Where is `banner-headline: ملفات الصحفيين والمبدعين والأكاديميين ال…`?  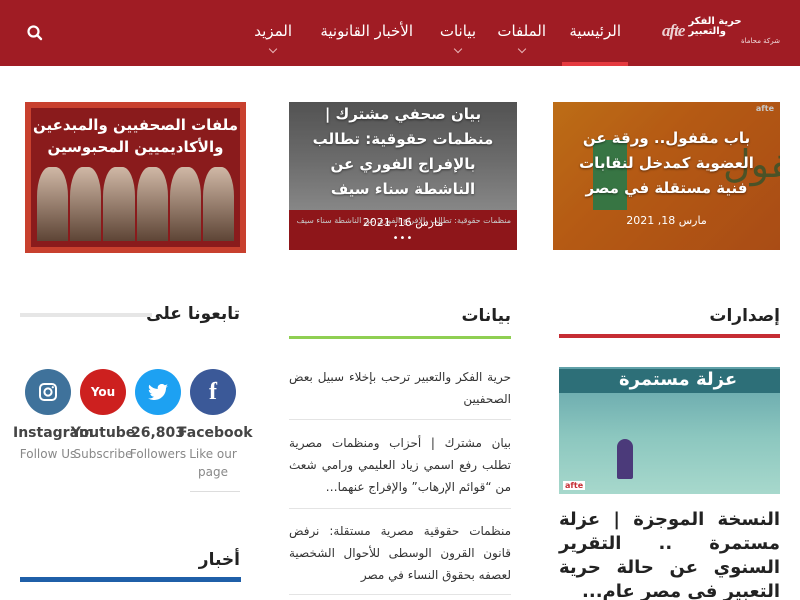
banner-headline: ملفات الصحفيين والمبدعين والأكاديميين ال… is located at coordinates (135, 136).